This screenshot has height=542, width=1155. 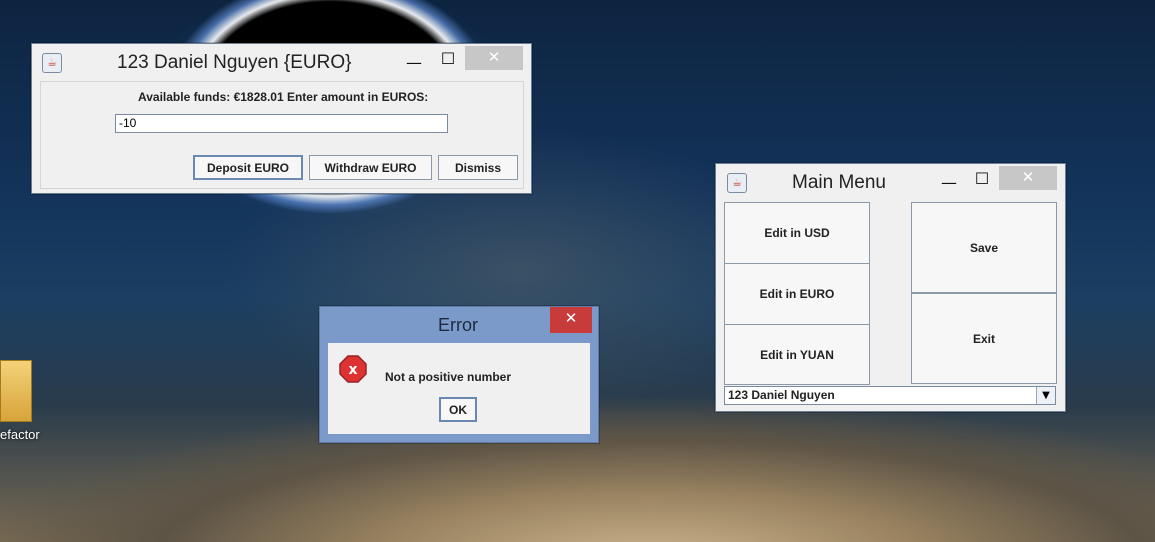 I want to click on error-dialog-titlebar: Error ✕, so click(x=459, y=324).